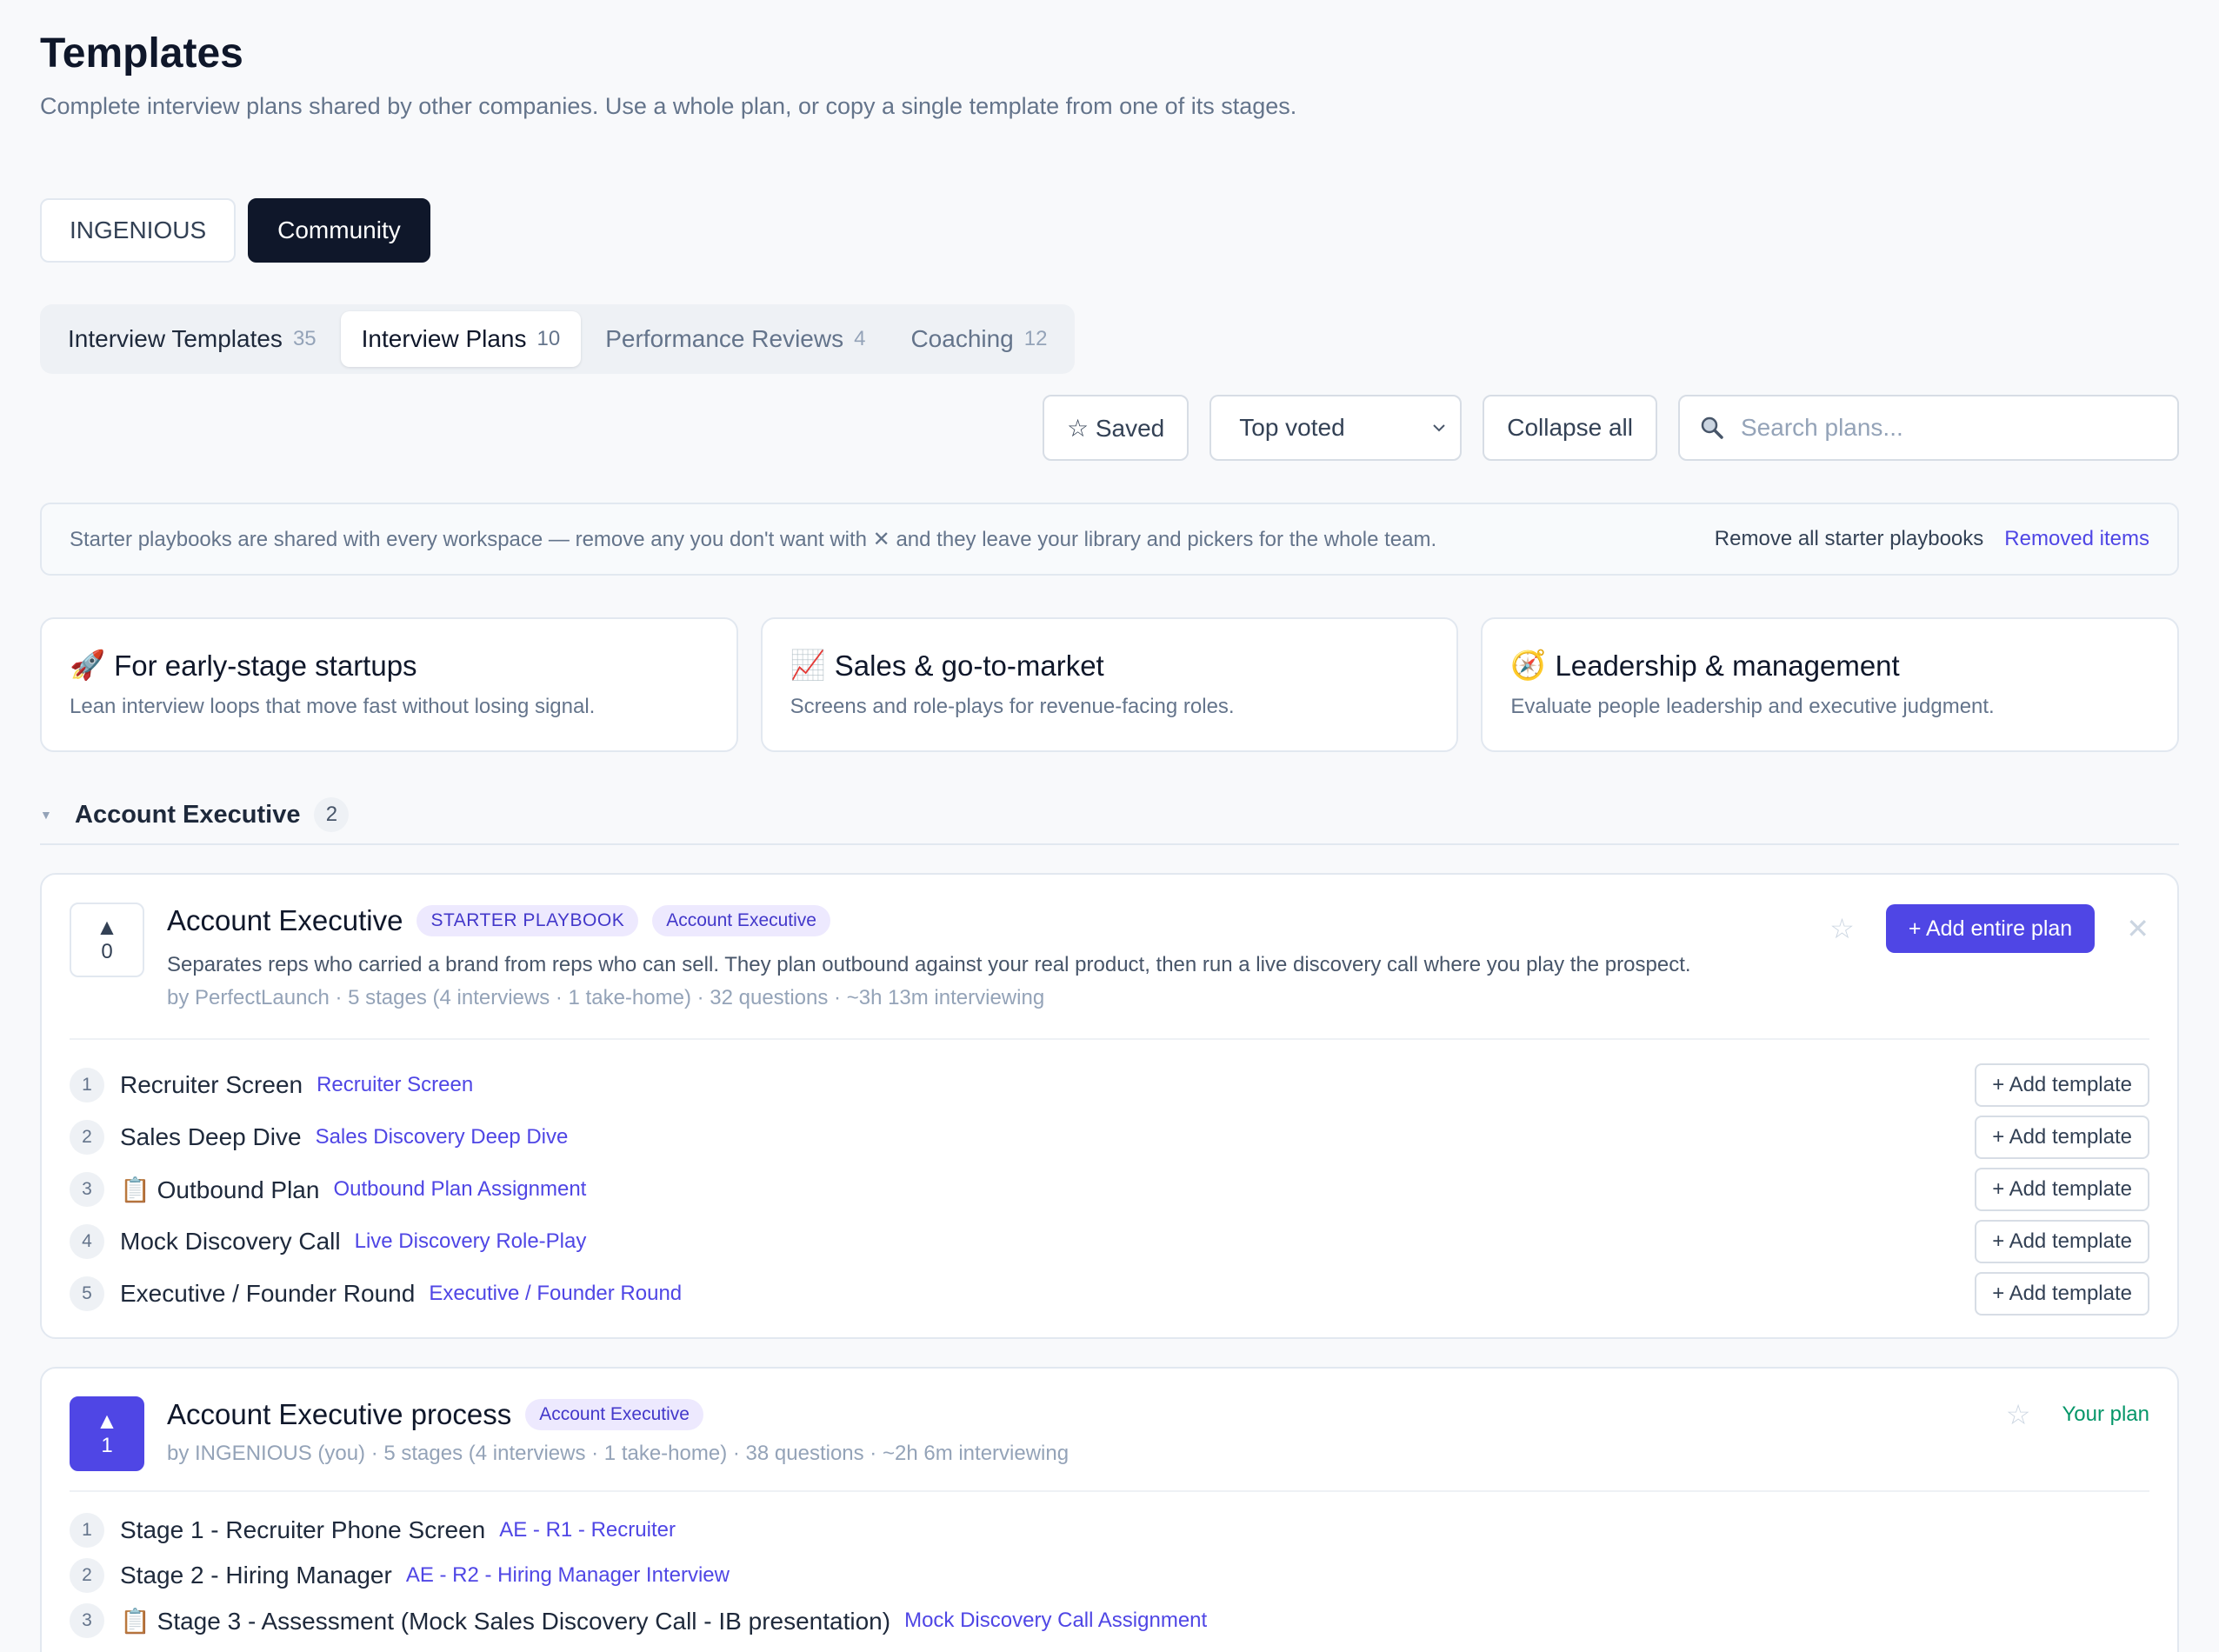  Describe the element at coordinates (87, 1293) in the screenshot. I see `stage-number: 5` at that location.